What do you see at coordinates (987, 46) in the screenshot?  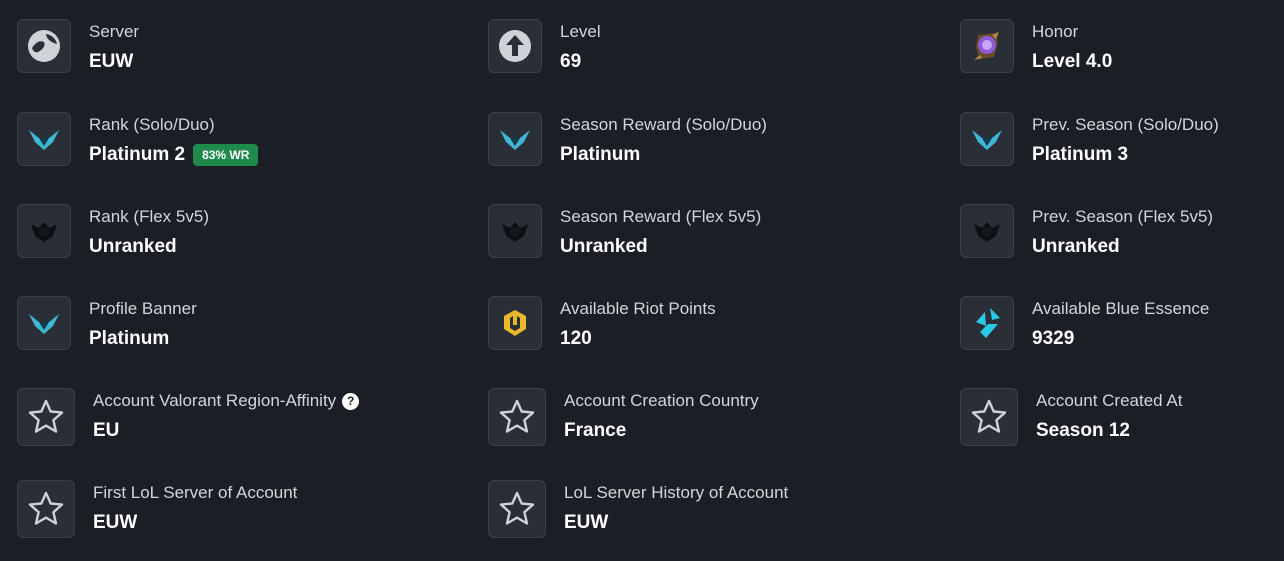 I see `honor-emblem-icon` at bounding box center [987, 46].